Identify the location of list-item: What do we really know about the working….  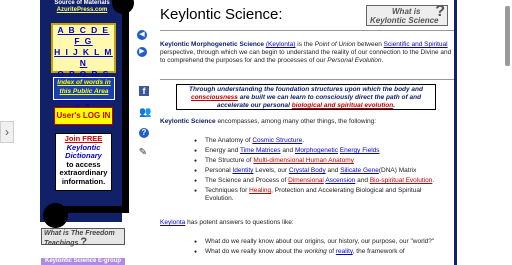
(322, 252).